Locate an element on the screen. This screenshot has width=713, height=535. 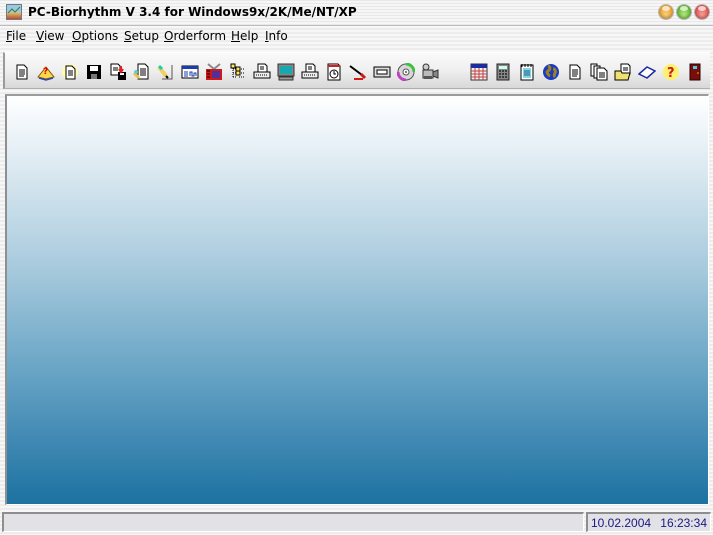
save-floppy-icon is located at coordinates (94, 72).